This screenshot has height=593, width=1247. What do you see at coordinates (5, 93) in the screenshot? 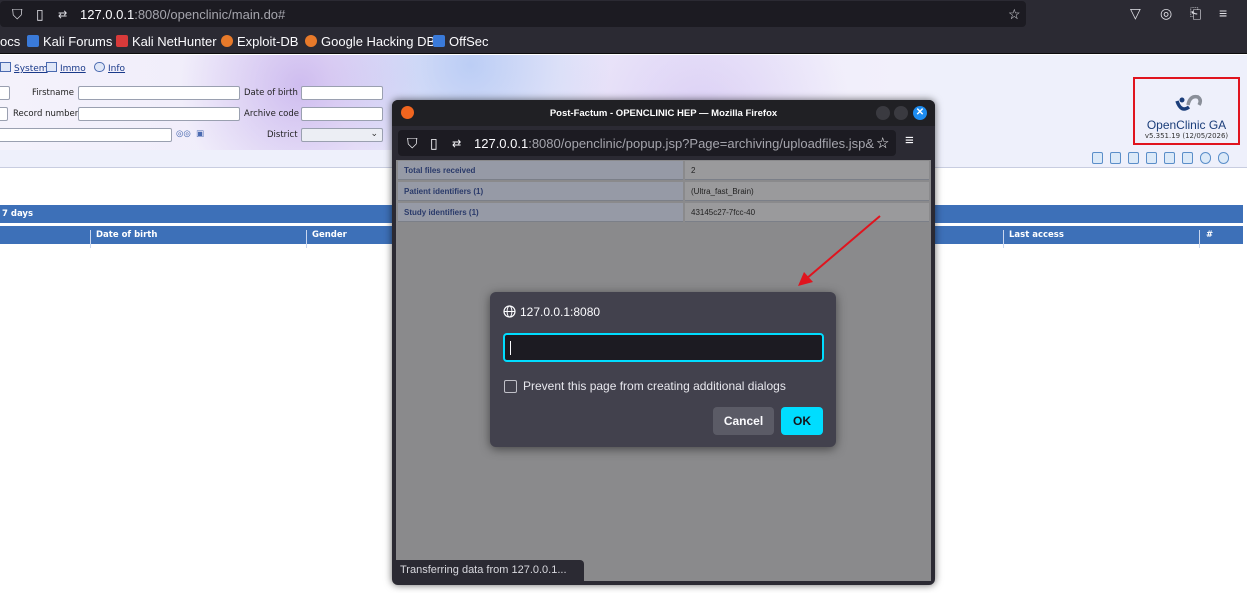
I see `lastname-input` at bounding box center [5, 93].